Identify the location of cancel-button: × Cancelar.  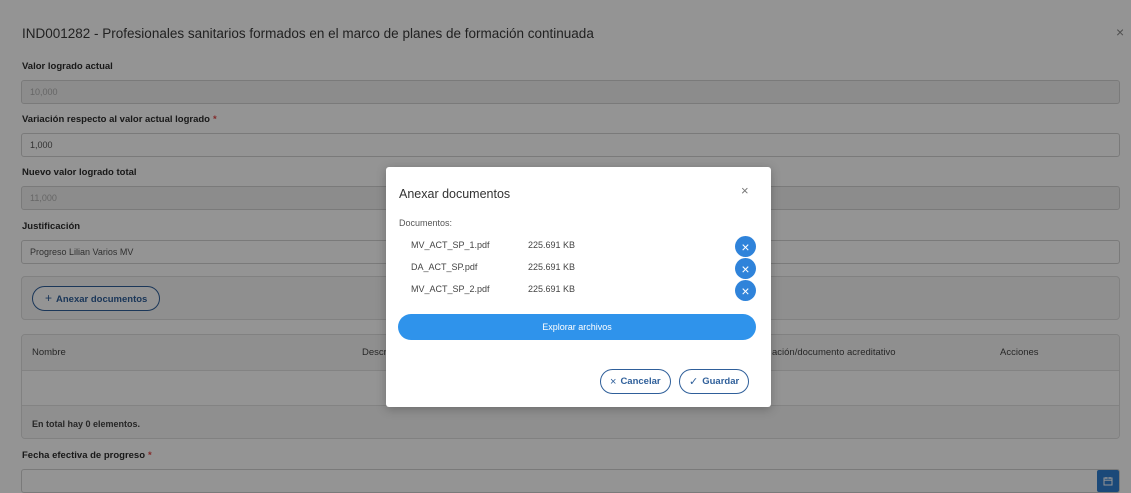
(635, 381).